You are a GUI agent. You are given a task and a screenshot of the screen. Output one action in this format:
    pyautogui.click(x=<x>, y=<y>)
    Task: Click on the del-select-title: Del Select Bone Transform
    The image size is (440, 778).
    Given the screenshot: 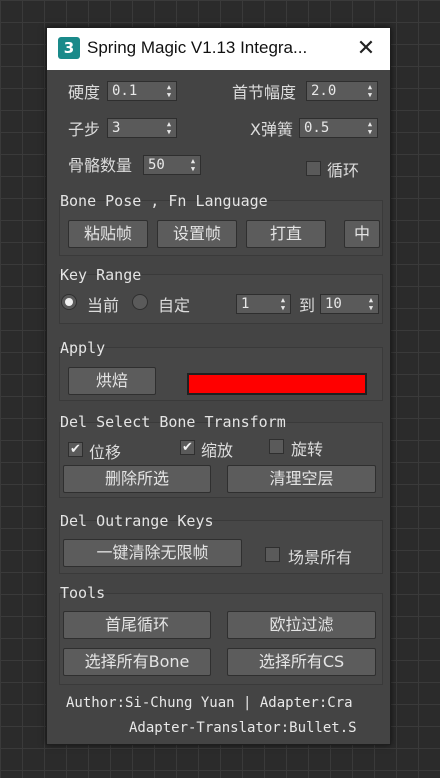 What is the action you would take?
    pyautogui.click(x=173, y=422)
    